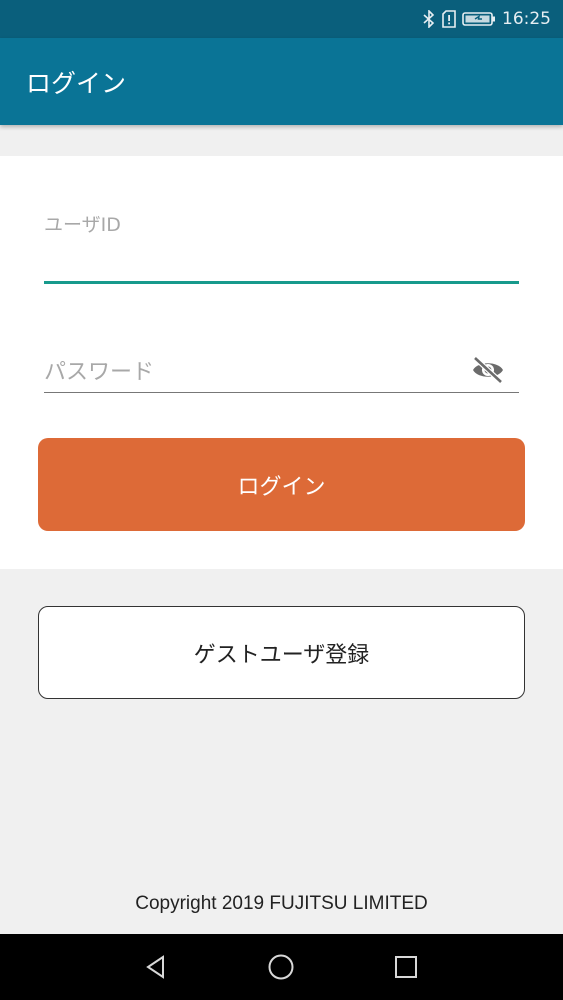 The width and height of the screenshot is (563, 1000). I want to click on password-underline, so click(281, 392).